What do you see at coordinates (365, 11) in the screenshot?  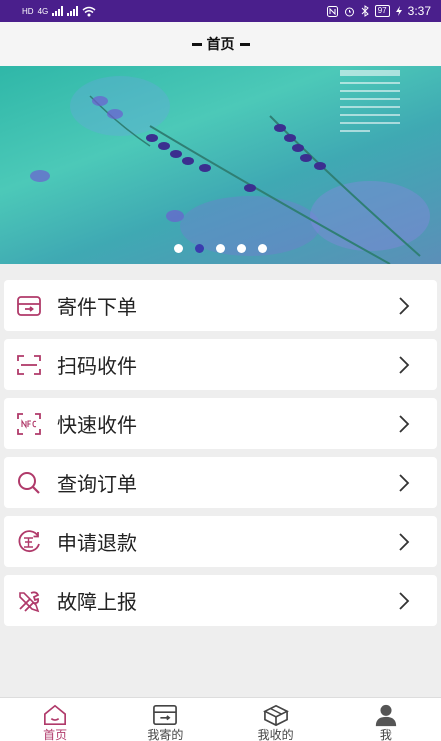 I see `bluetooth-icon` at bounding box center [365, 11].